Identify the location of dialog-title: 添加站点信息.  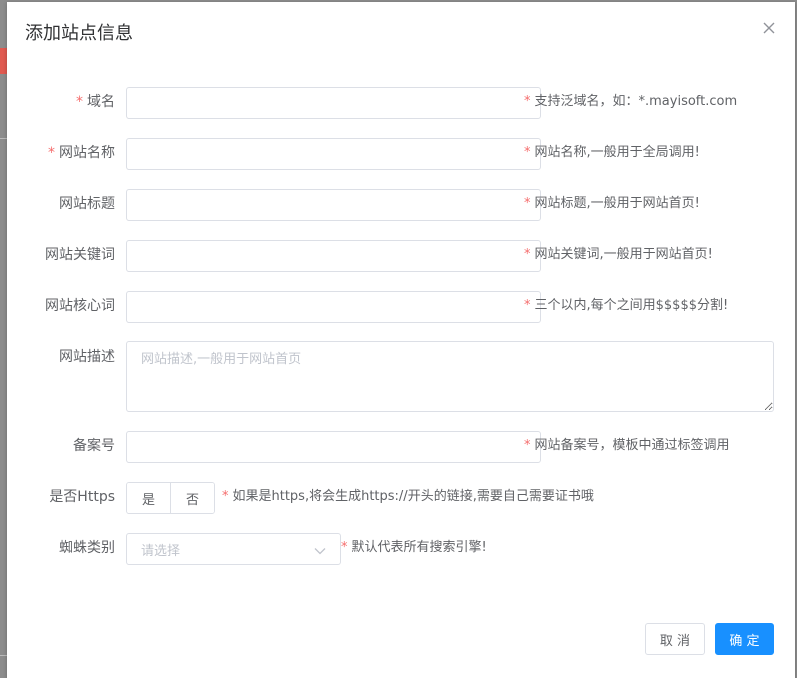
(79, 33).